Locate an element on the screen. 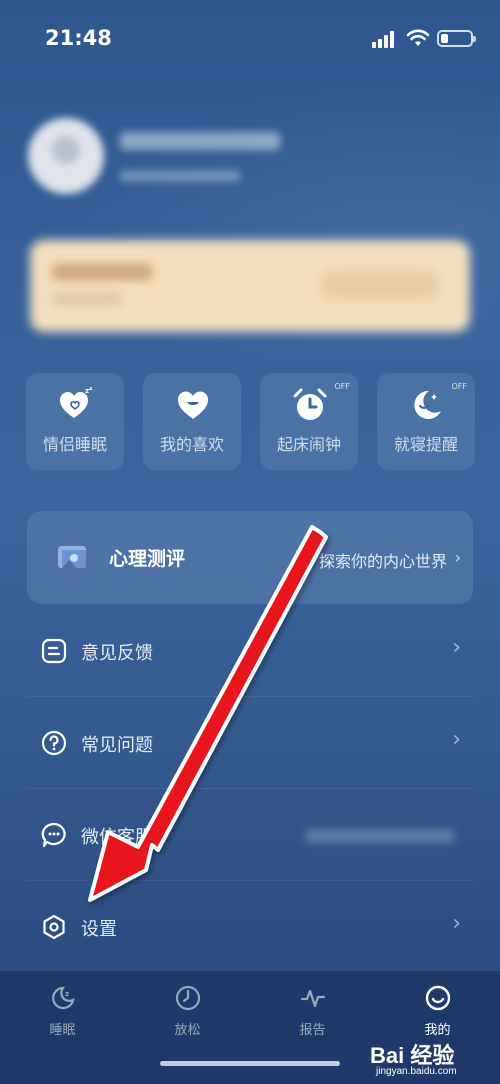  tab-report: 报告 is located at coordinates (312, 1011).